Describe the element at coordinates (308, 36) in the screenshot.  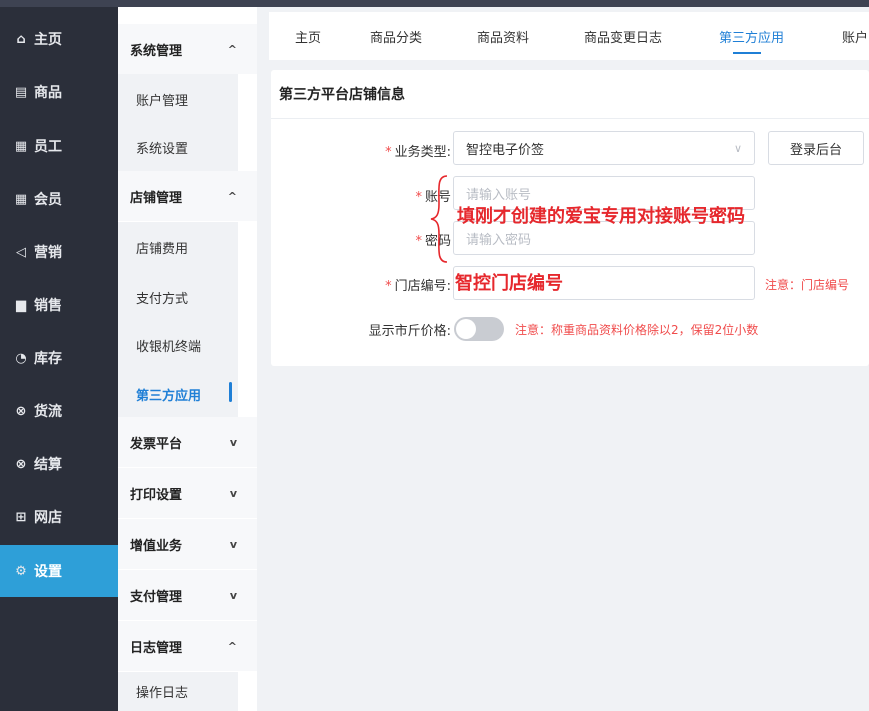
I see `tab-home: 主页` at that location.